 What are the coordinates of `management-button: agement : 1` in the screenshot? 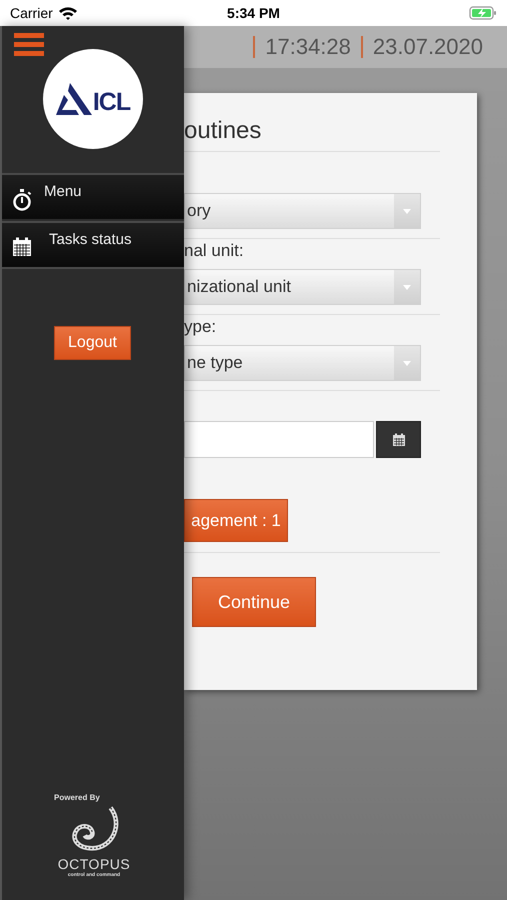 It's located at (236, 520).